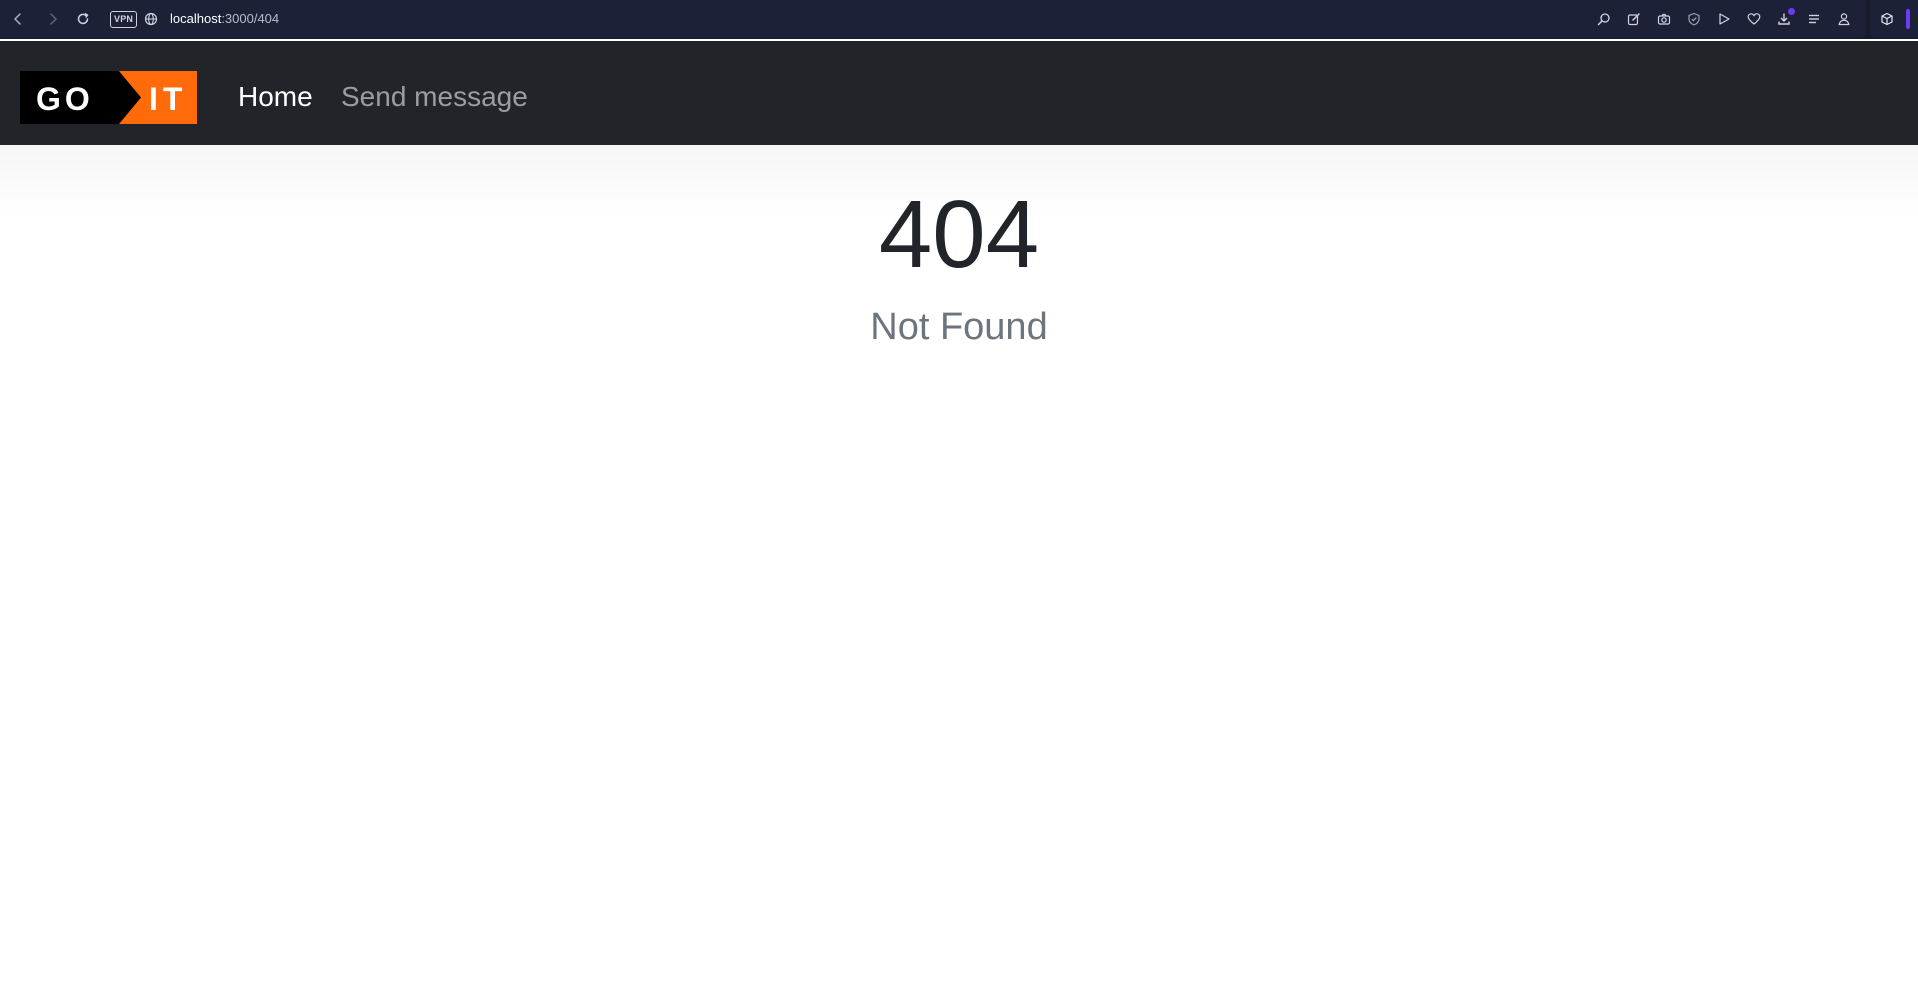  What do you see at coordinates (65, 99) in the screenshot?
I see `logo-text-go: GO` at bounding box center [65, 99].